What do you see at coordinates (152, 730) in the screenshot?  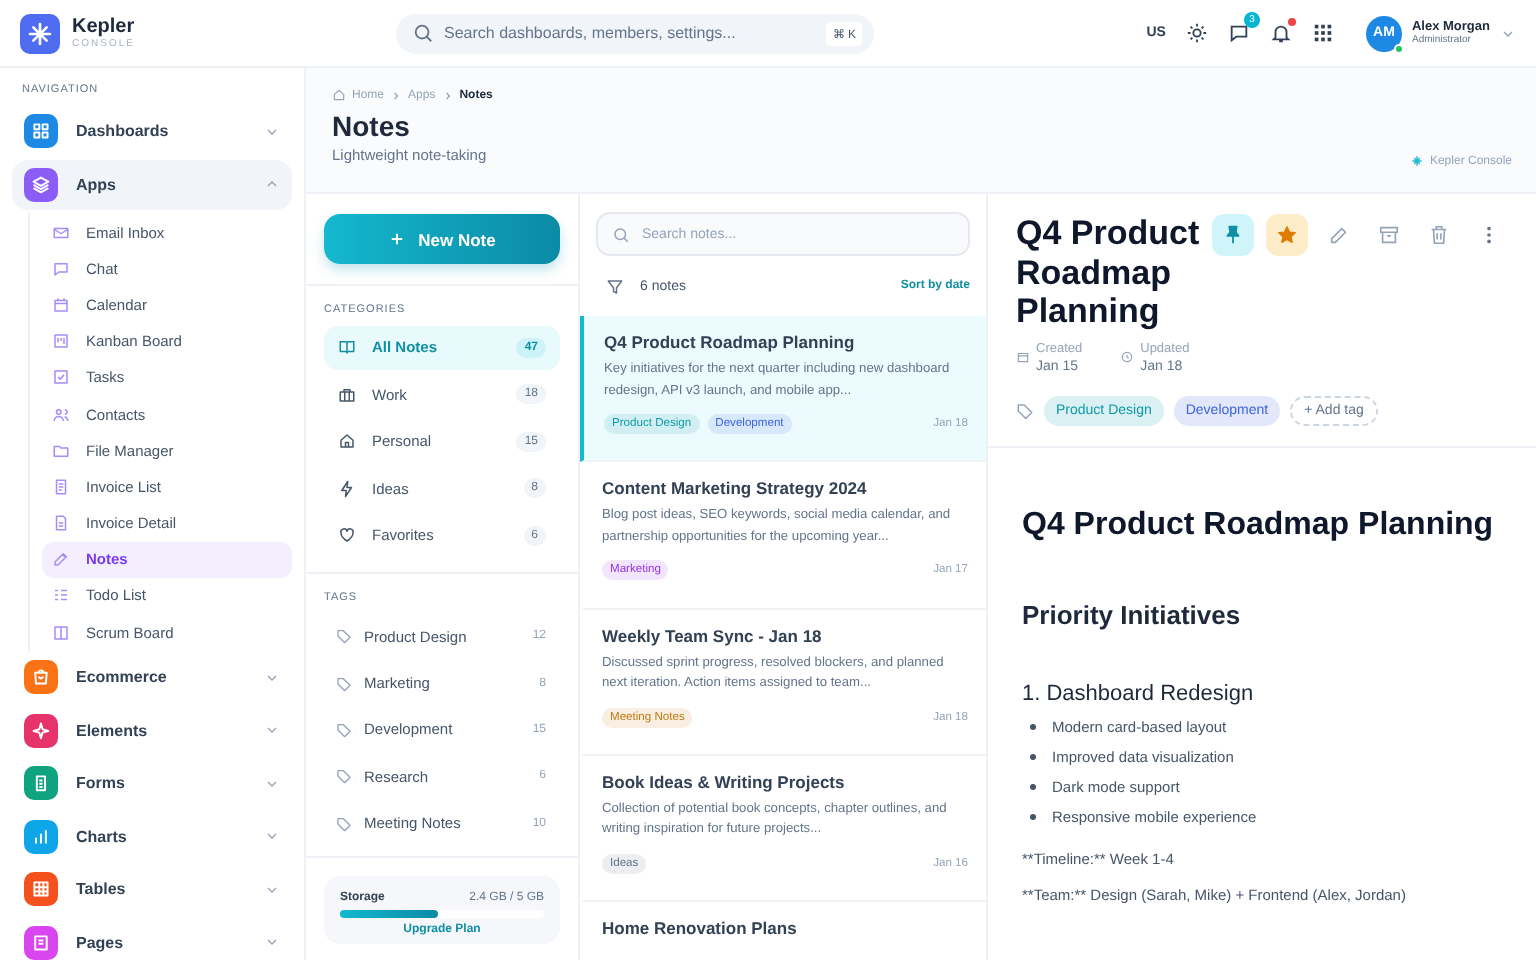 I see `nav-item: Elements` at bounding box center [152, 730].